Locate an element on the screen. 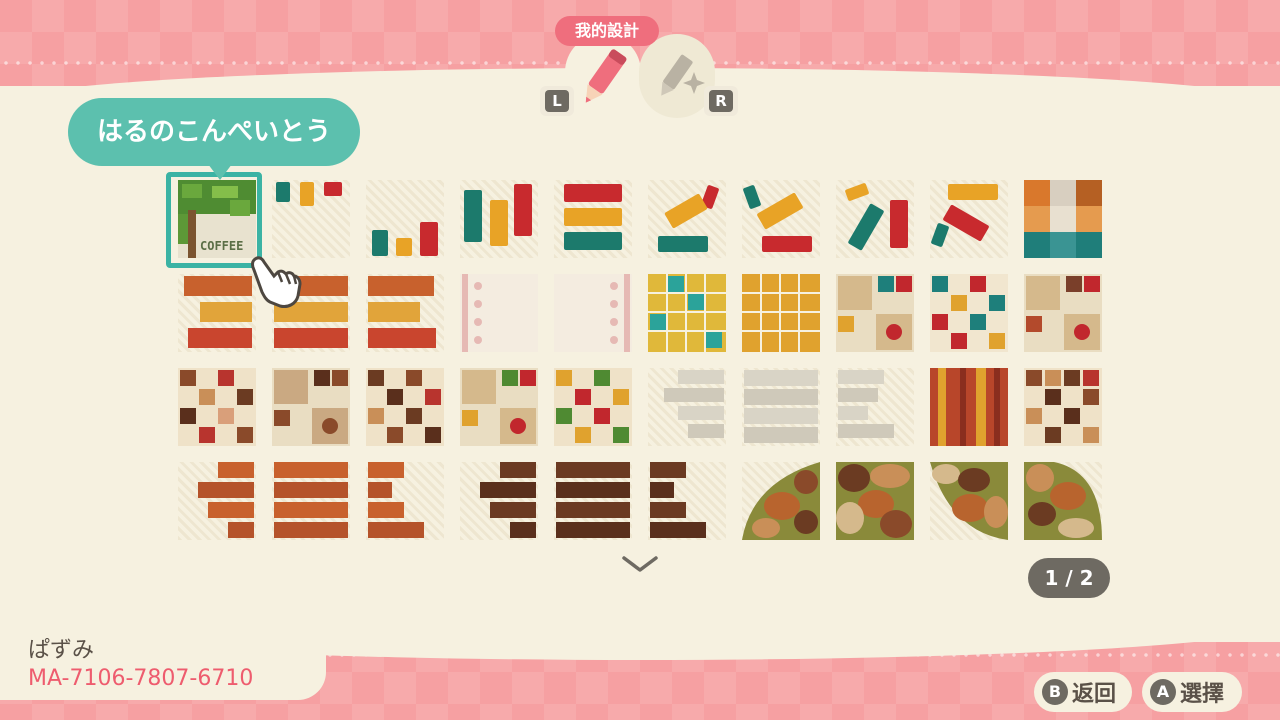 The height and width of the screenshot is (720, 1280). select-button: A 選擇 is located at coordinates (1192, 692).